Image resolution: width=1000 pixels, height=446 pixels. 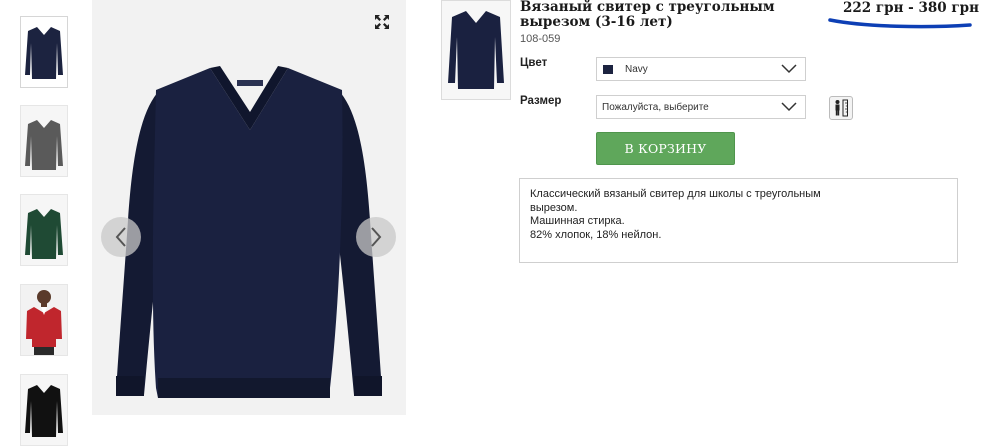 I want to click on description-line-3: 82% хлопок, 18% нейлон., so click(x=596, y=234).